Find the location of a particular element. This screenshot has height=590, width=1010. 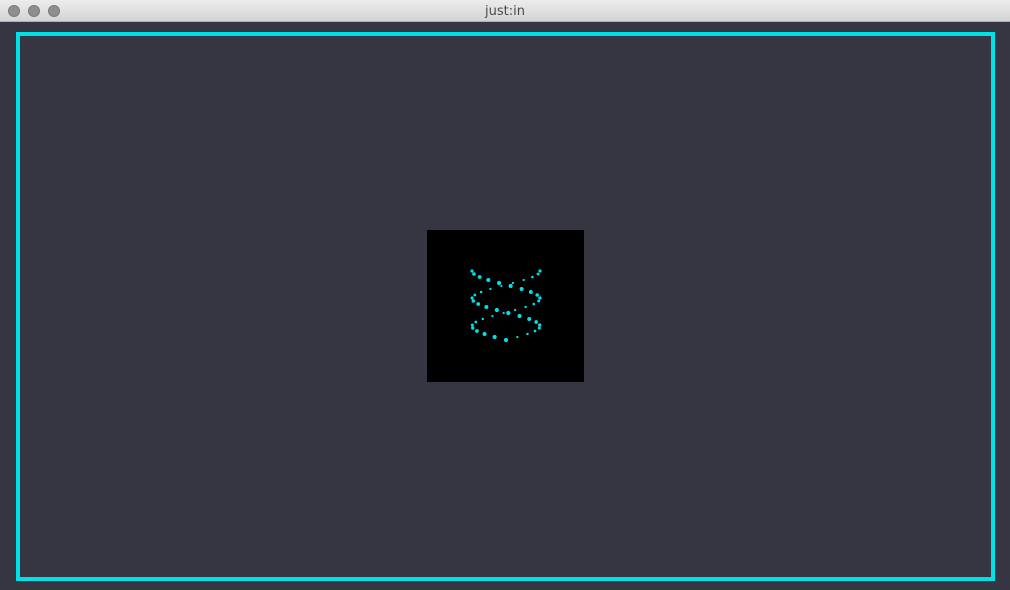

loading-panel is located at coordinates (505, 306).